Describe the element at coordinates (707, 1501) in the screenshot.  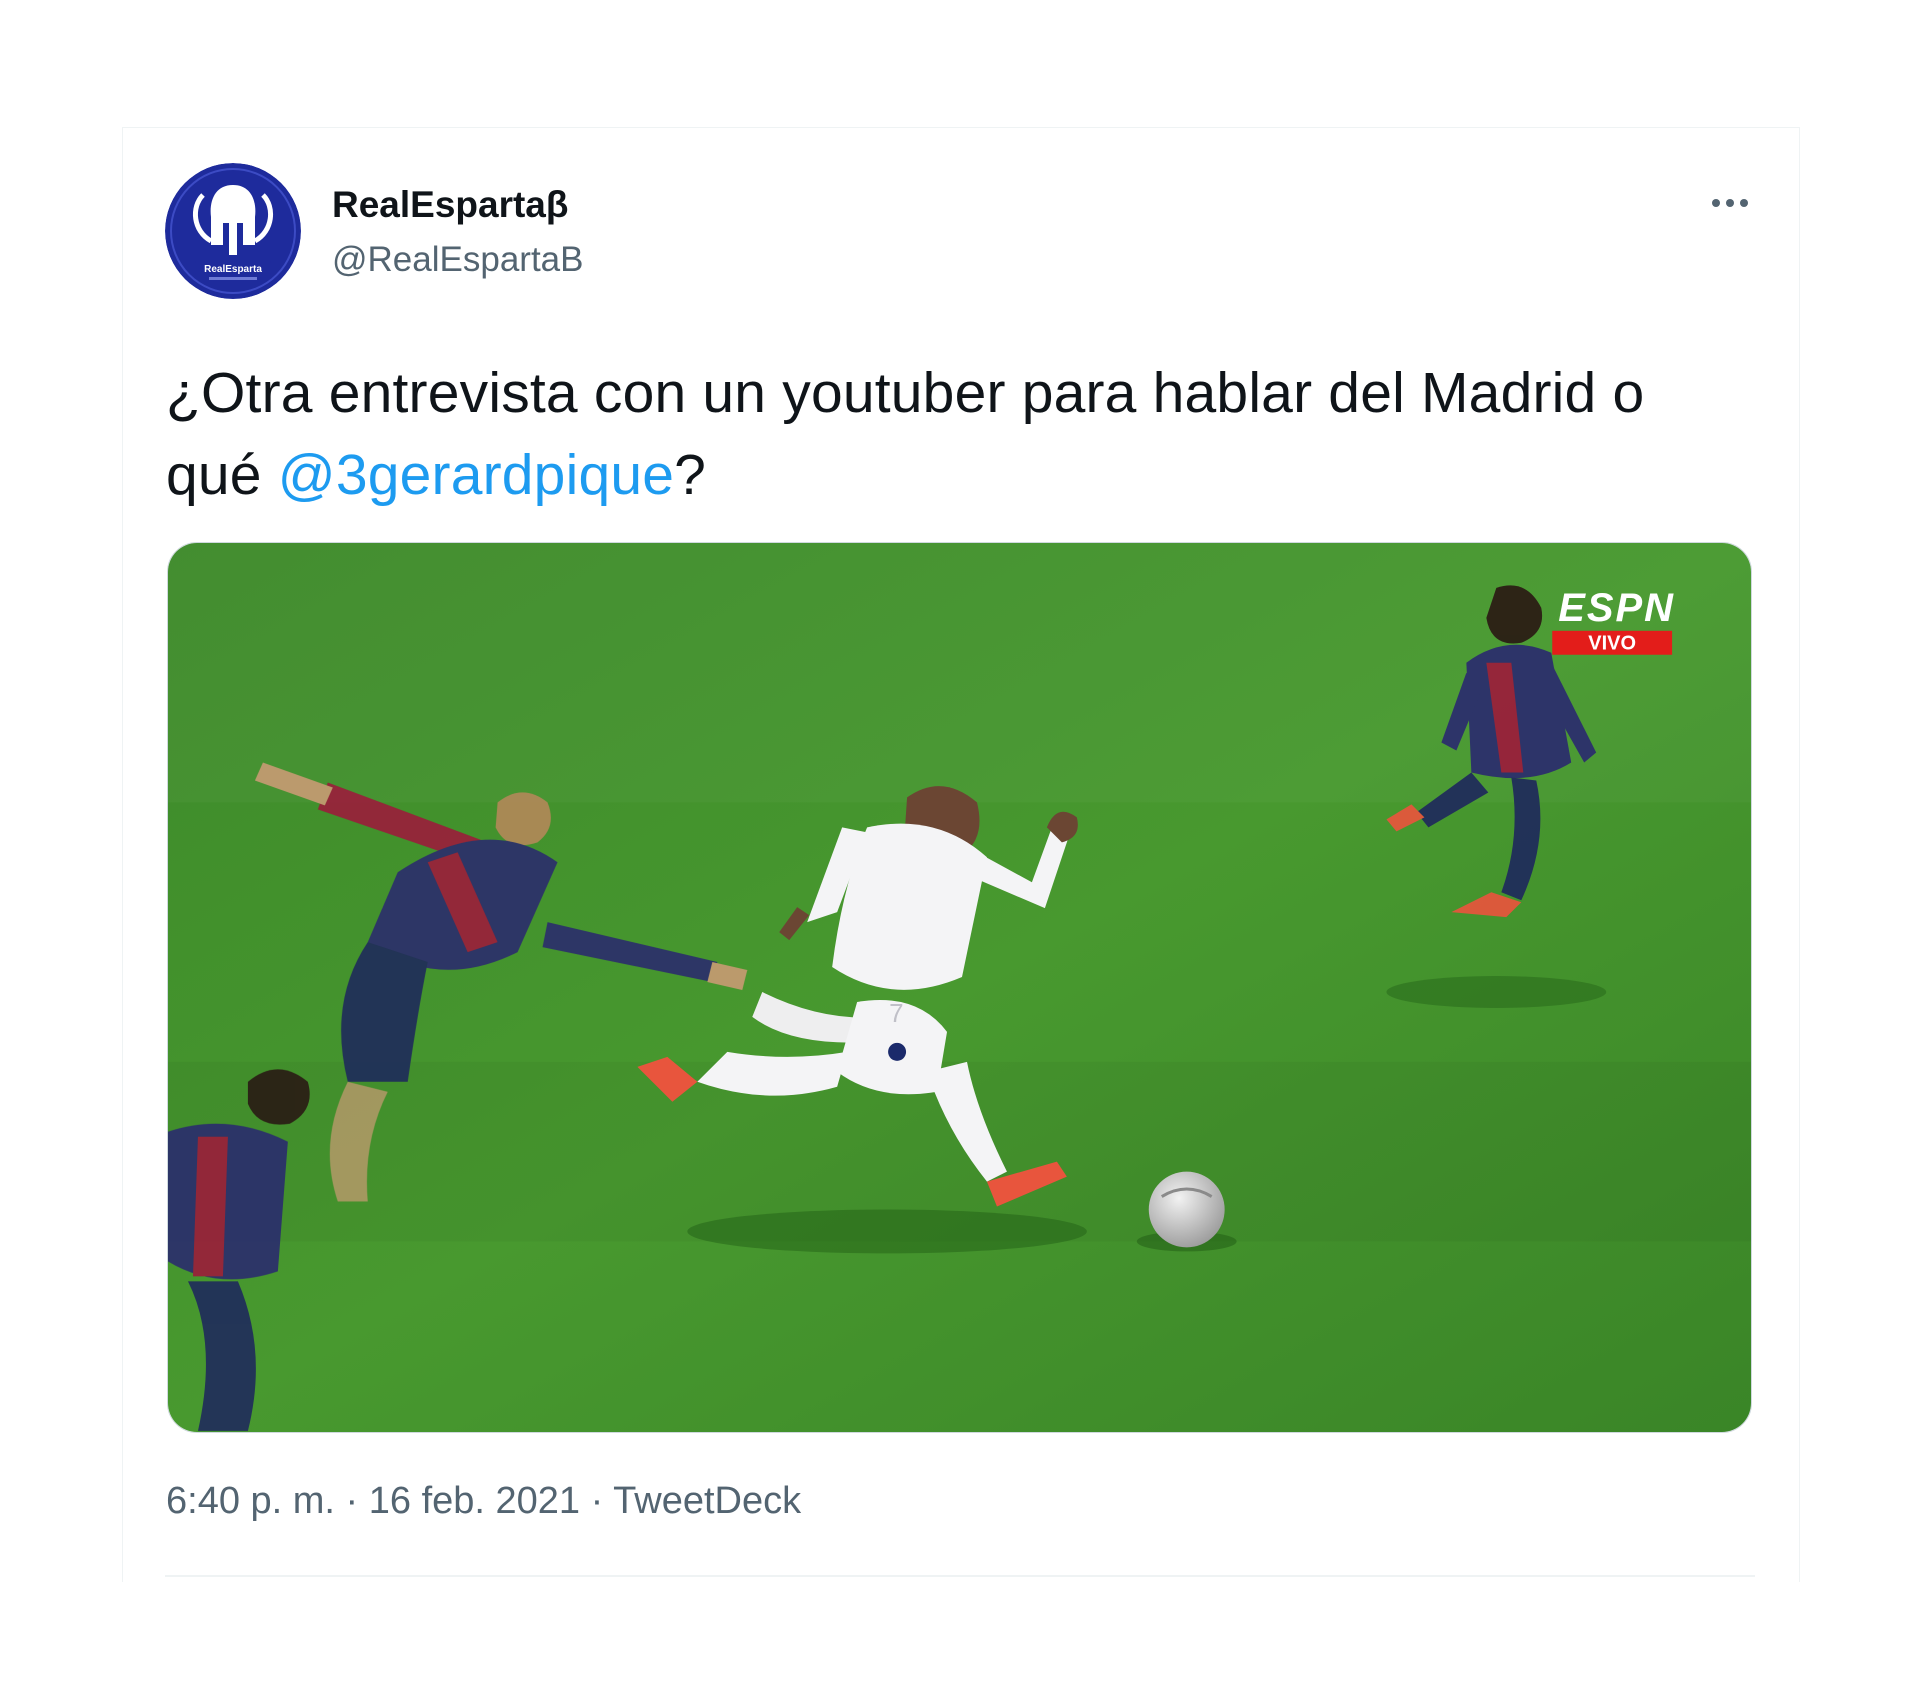
I see `tweet-source: TweetDeck` at that location.